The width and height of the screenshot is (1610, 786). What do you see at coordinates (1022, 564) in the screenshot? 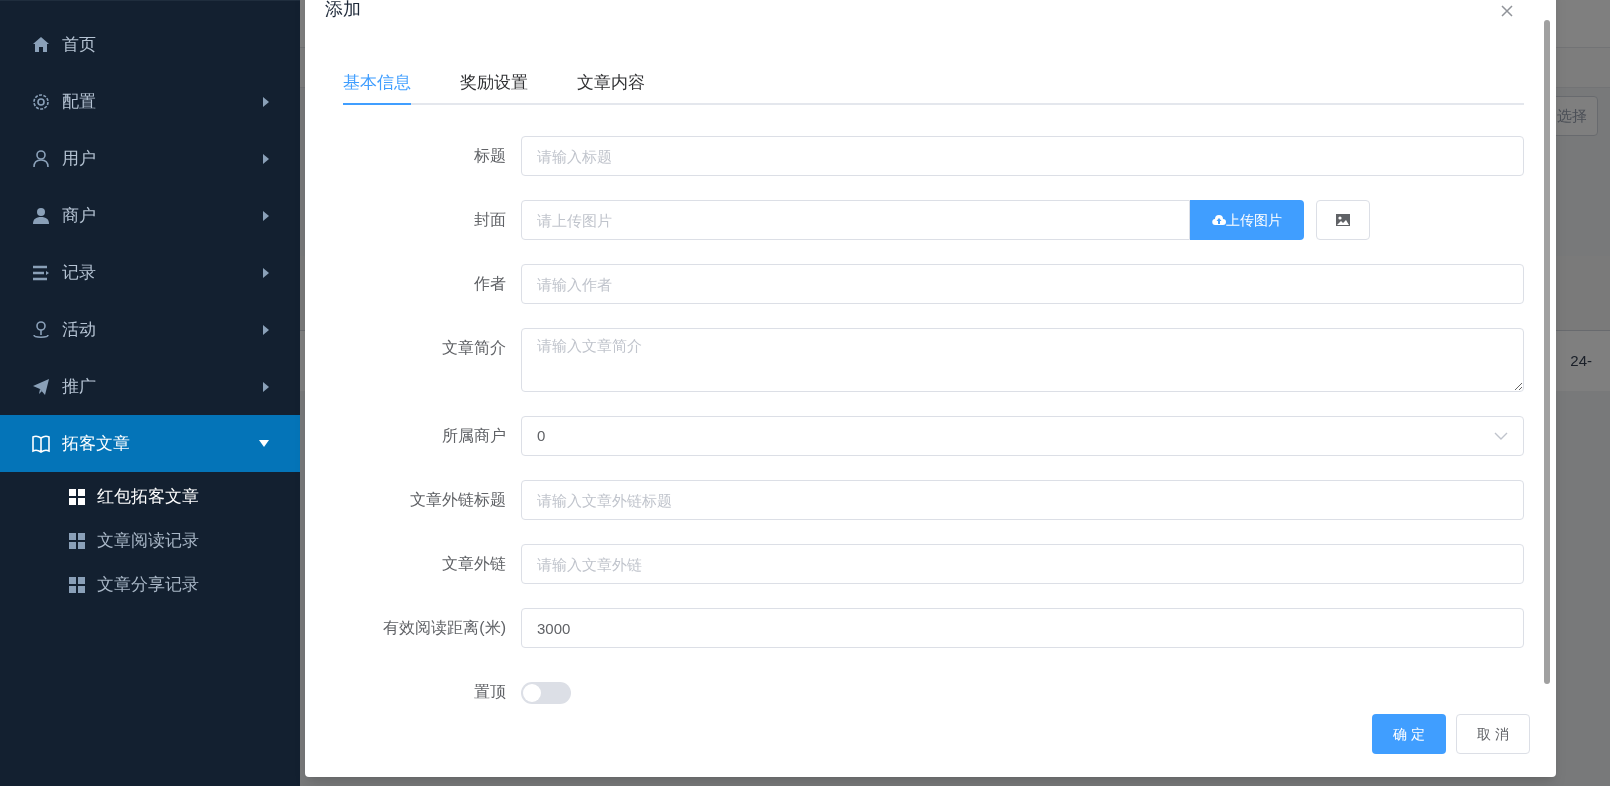
I see `input-field: 请输入文章外链` at bounding box center [1022, 564].